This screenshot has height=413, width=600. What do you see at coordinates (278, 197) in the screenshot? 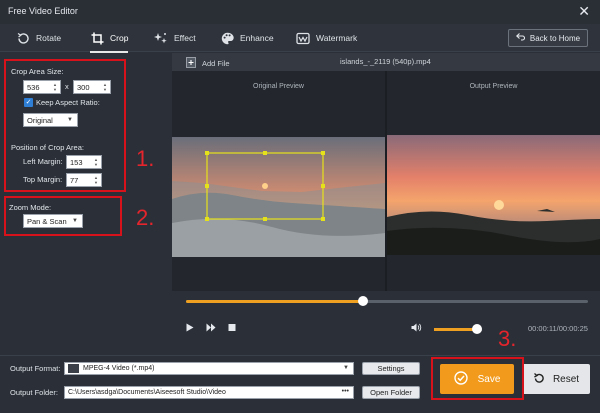
I see `original-video-frame` at bounding box center [278, 197].